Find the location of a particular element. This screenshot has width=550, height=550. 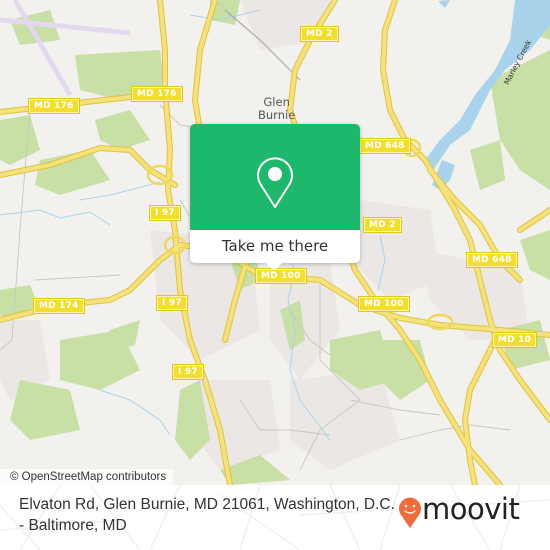

moovit-wordmark: moovit is located at coordinates (471, 509).